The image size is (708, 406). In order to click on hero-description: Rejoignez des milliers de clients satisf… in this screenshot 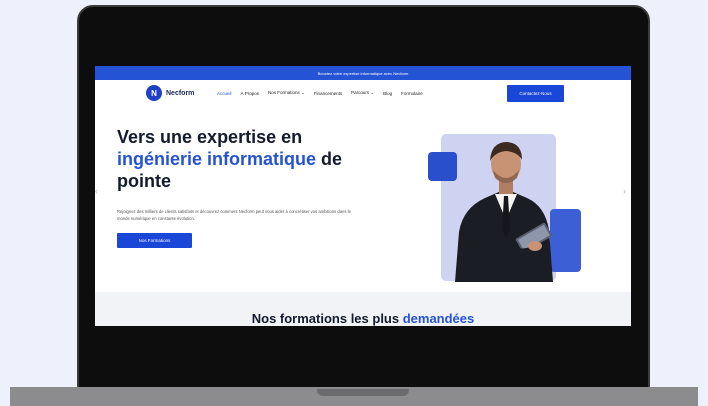, I will do `click(234, 215)`.